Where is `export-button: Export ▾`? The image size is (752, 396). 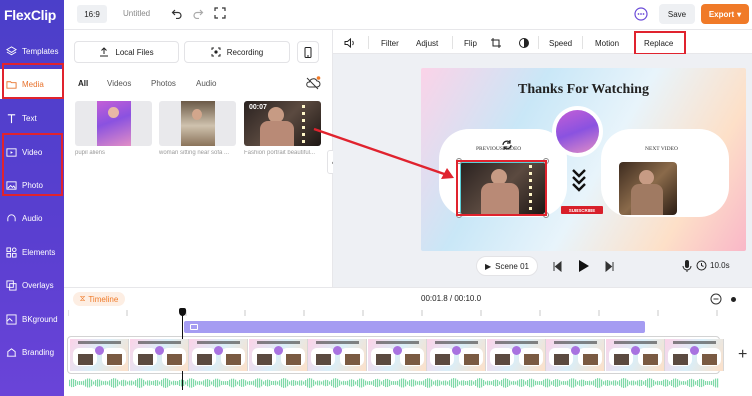
export-button: Export ▾ is located at coordinates (725, 14).